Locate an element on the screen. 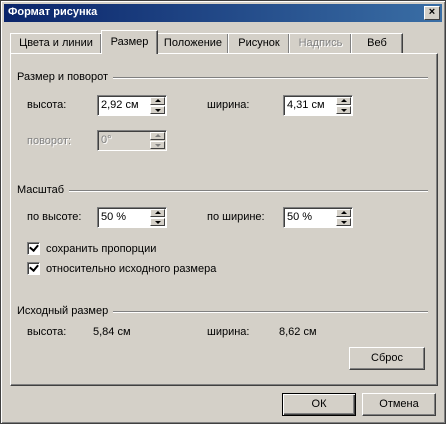 The width and height of the screenshot is (446, 424). rotation-spinner: 0° is located at coordinates (132, 140).